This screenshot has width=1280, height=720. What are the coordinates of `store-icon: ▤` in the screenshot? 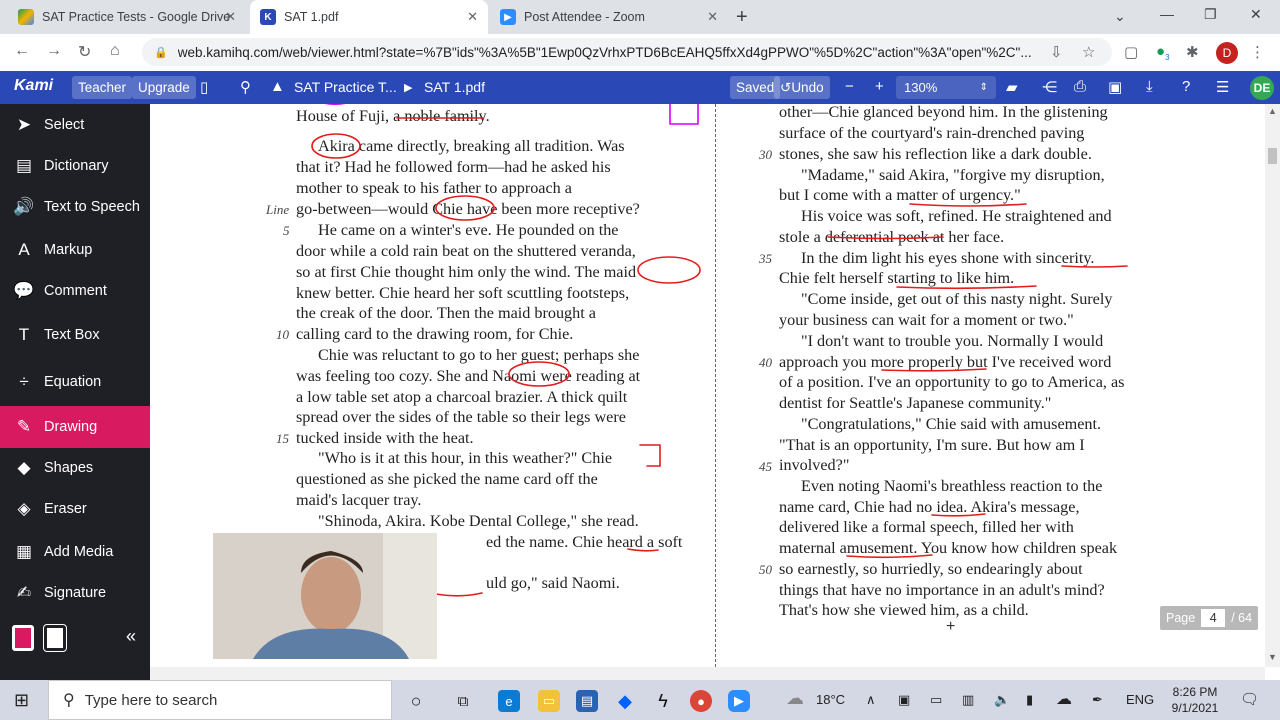 It's located at (587, 701).